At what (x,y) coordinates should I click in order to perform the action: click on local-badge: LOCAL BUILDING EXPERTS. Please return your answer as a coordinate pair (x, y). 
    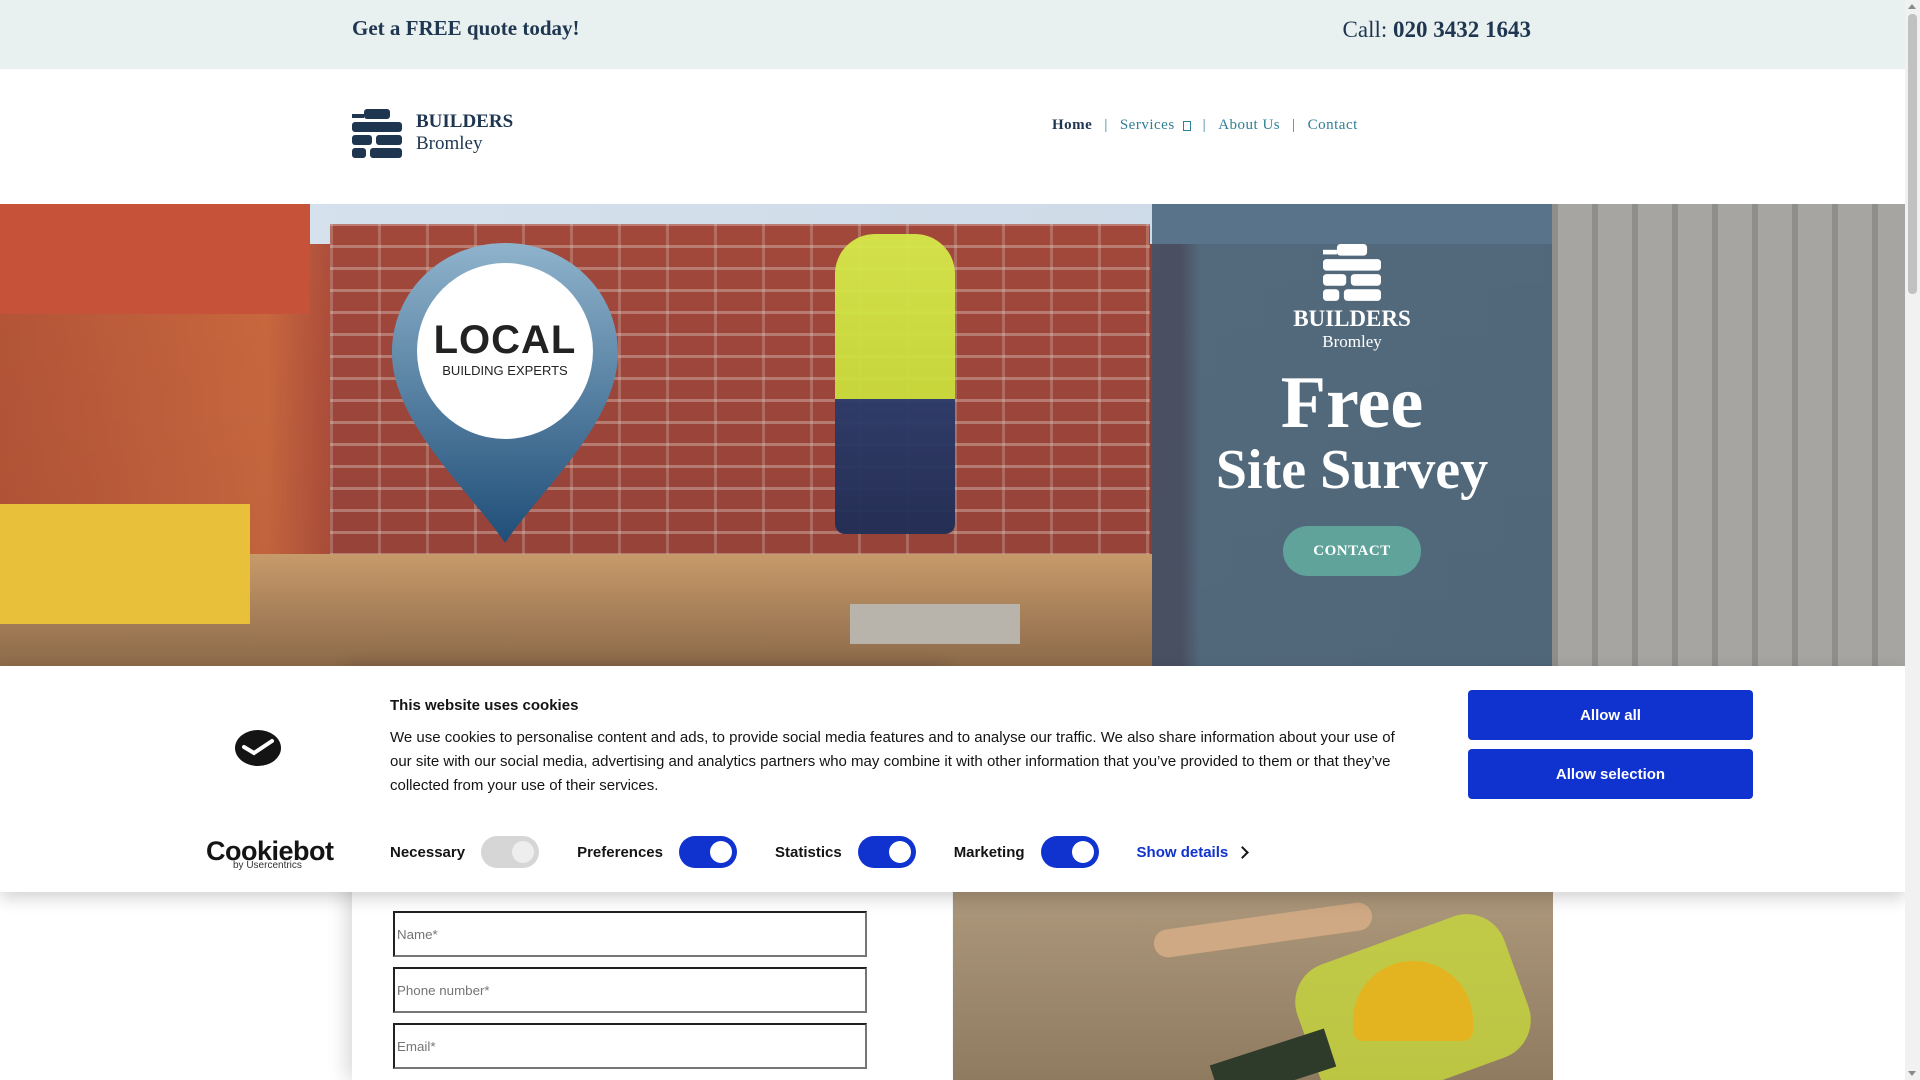
    Looking at the image, I should click on (505, 393).